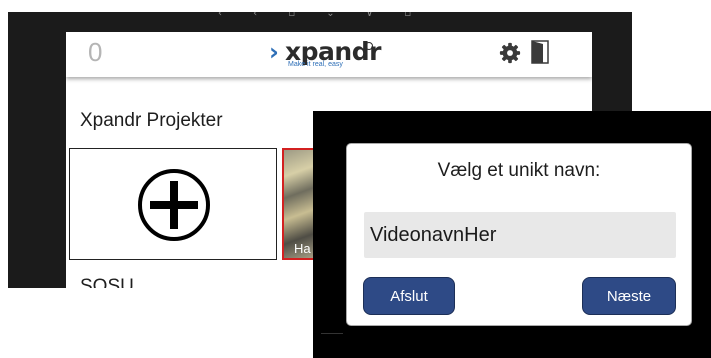  What do you see at coordinates (315, 64) in the screenshot?
I see `logo-tagline: Make it real, easy` at bounding box center [315, 64].